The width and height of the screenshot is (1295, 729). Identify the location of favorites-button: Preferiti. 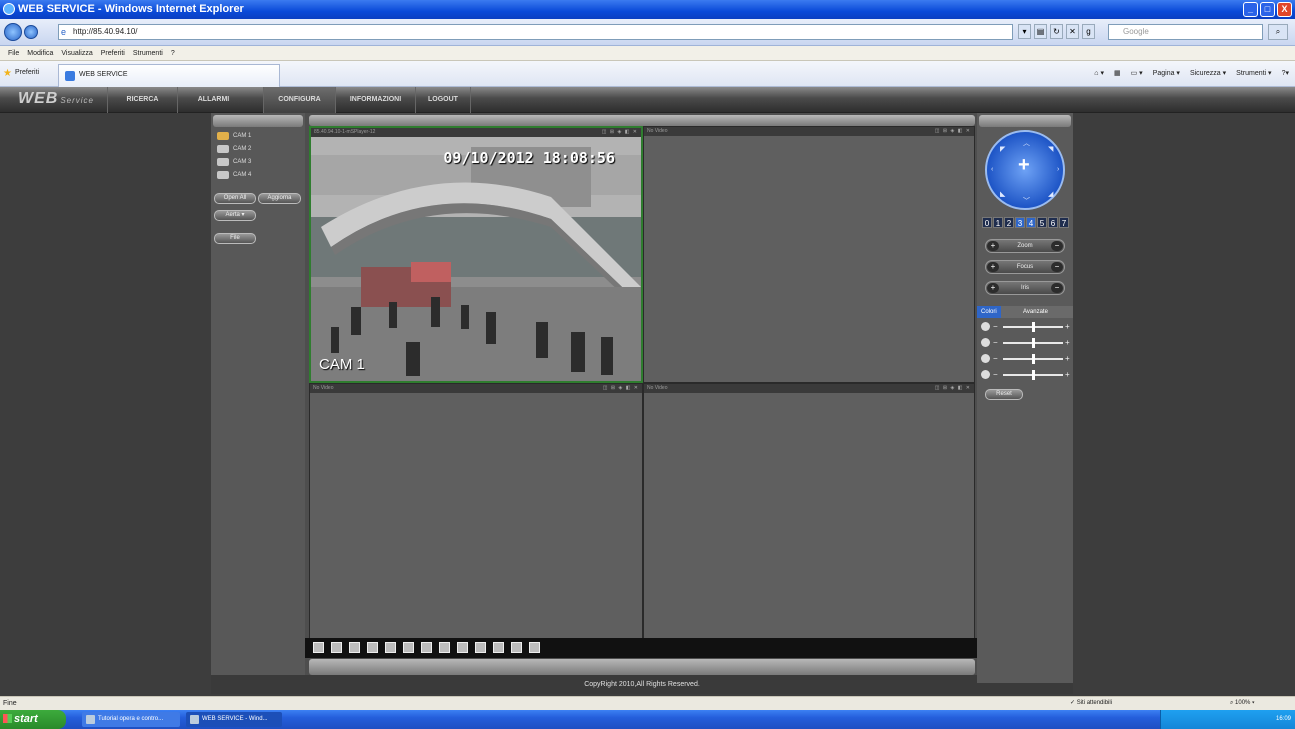
(27, 72).